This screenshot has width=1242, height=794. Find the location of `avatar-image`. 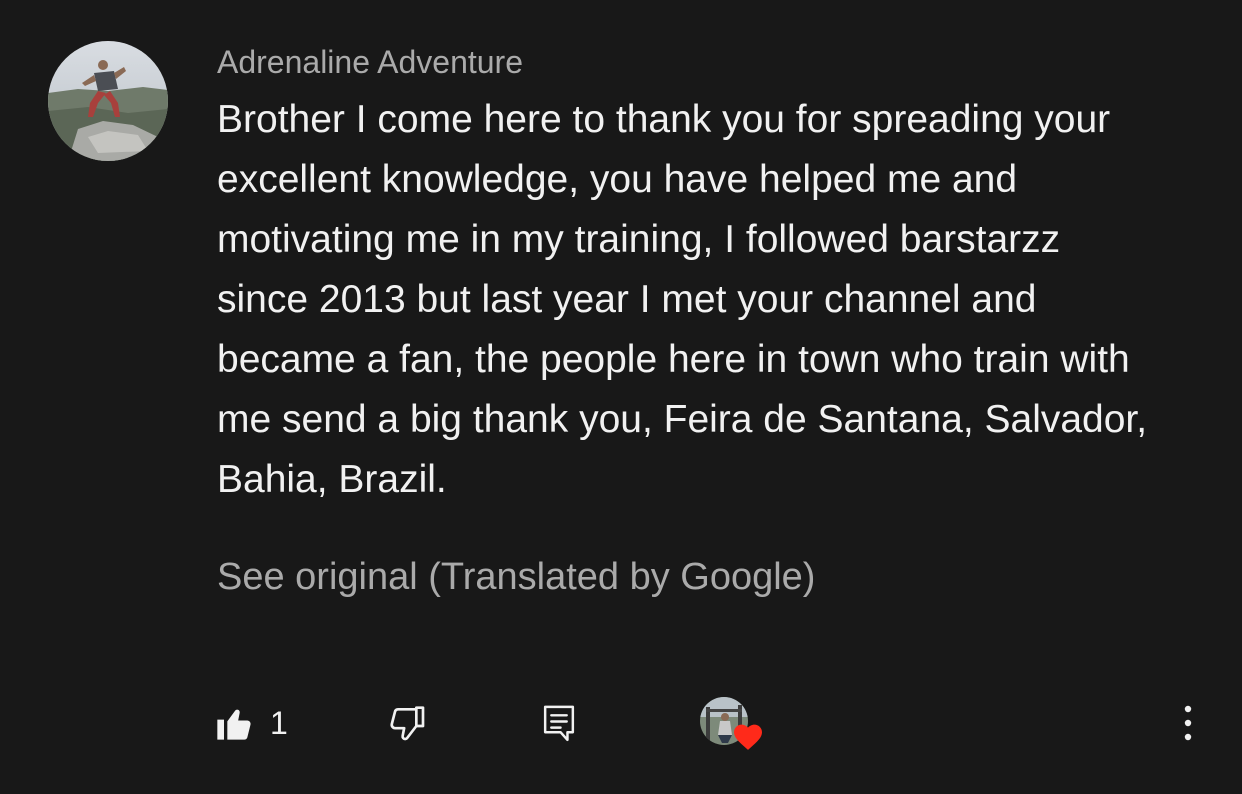

avatar-image is located at coordinates (108, 101).